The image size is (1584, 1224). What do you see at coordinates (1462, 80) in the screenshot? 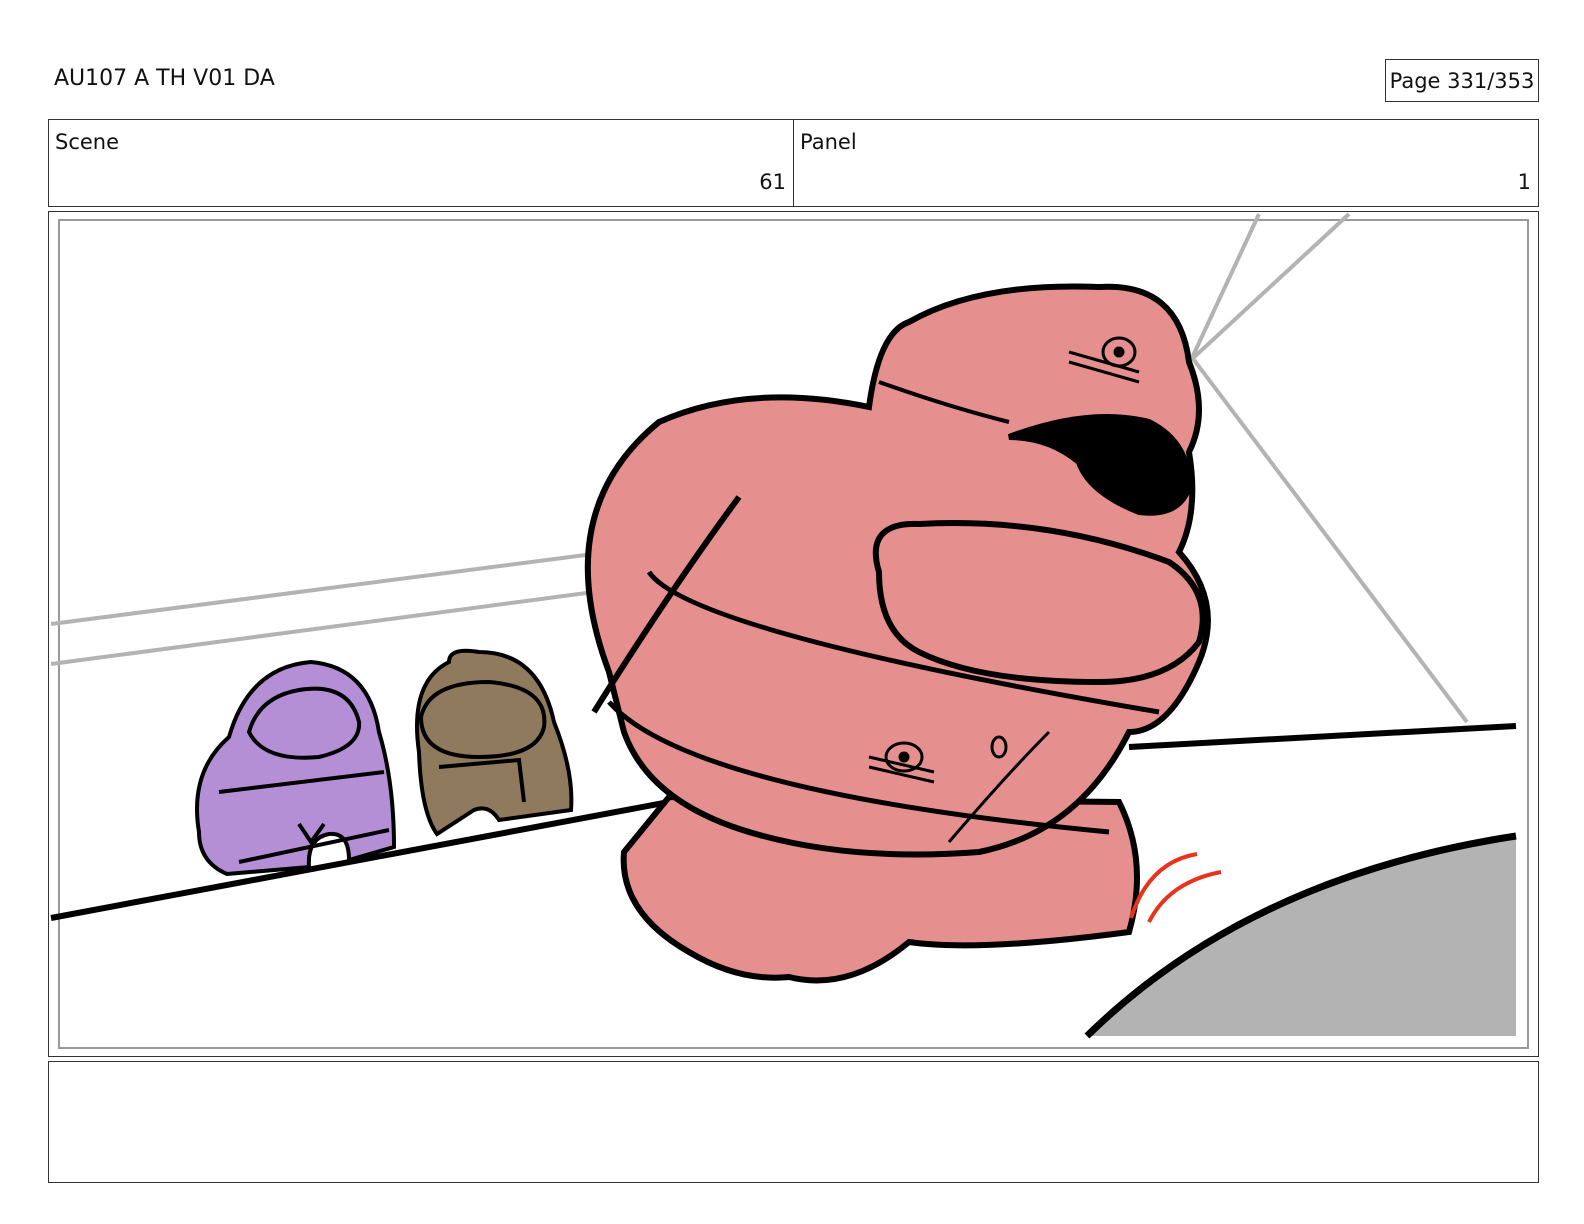
I see `page-number-box: Page 331/353` at bounding box center [1462, 80].